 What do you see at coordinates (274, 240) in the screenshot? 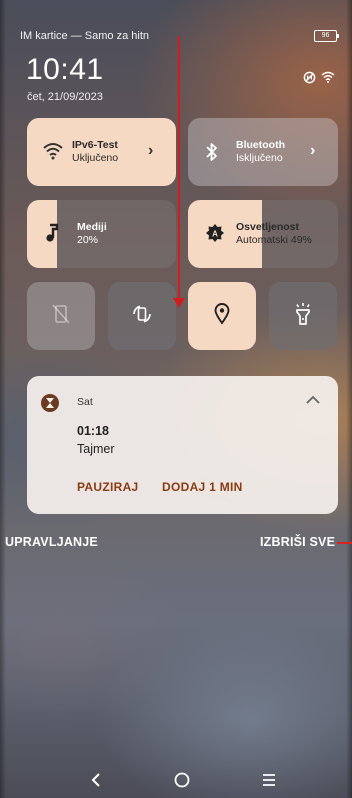
I see `brightness-value: Automatski 49%` at bounding box center [274, 240].